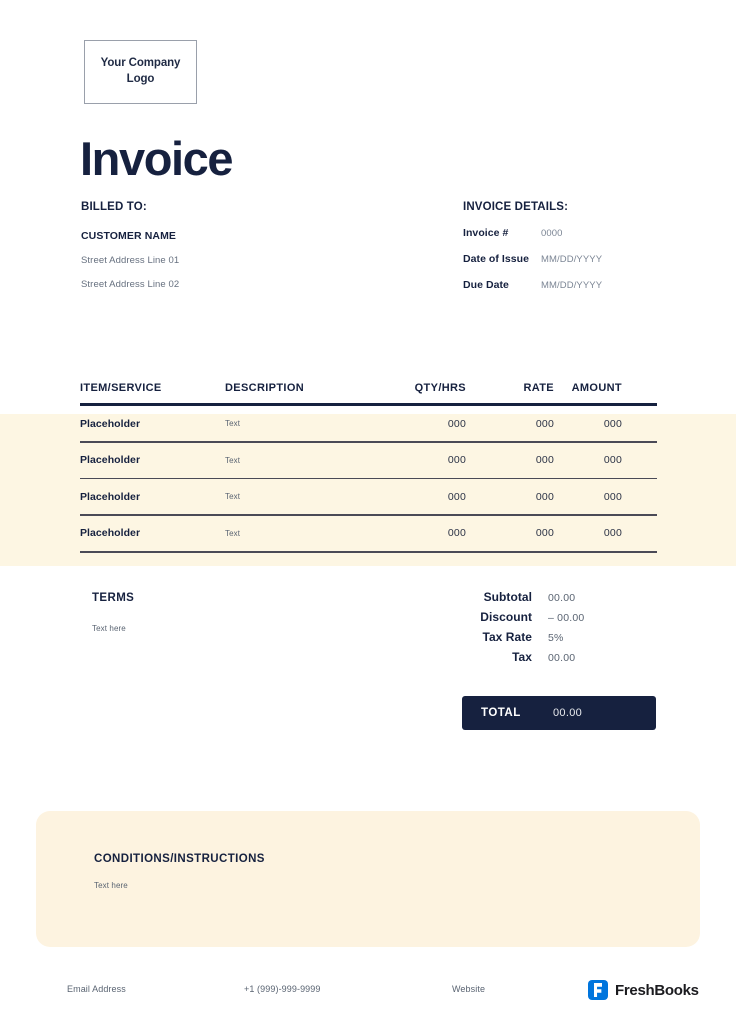 The image size is (736, 1034). I want to click on column-header-qty: QTY/HRS, so click(440, 388).